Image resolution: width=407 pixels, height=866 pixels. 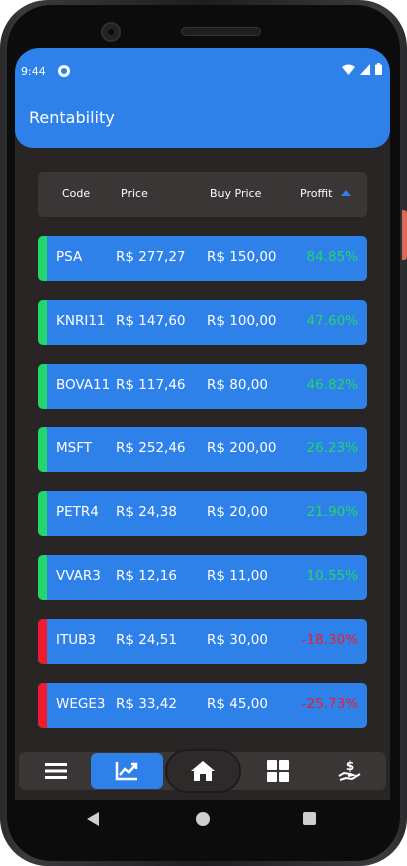 What do you see at coordinates (332, 384) in the screenshot?
I see `stock-profit: 46.82%` at bounding box center [332, 384].